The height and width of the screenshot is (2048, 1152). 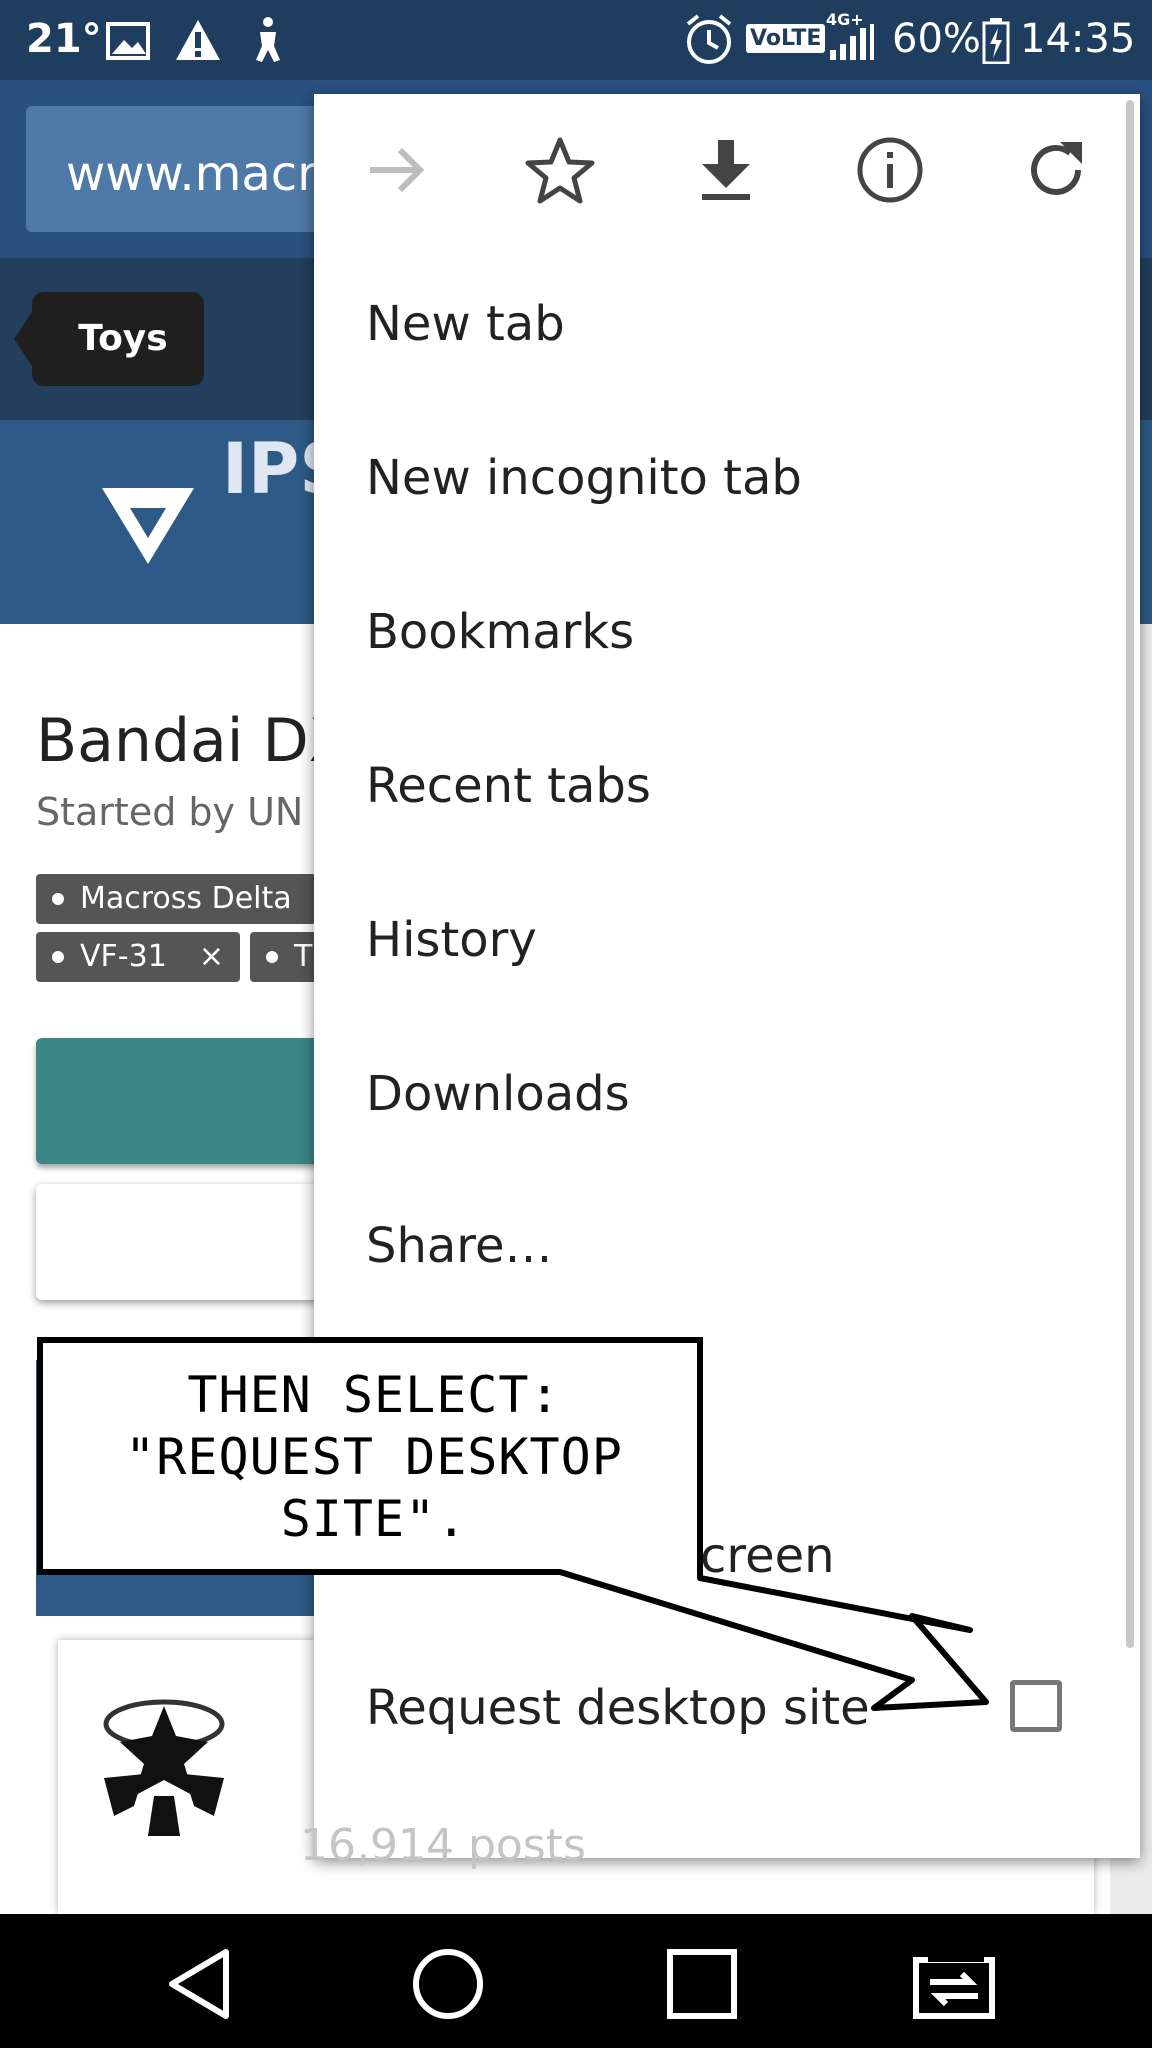 What do you see at coordinates (451, 940) in the screenshot?
I see `menu-item-history: History` at bounding box center [451, 940].